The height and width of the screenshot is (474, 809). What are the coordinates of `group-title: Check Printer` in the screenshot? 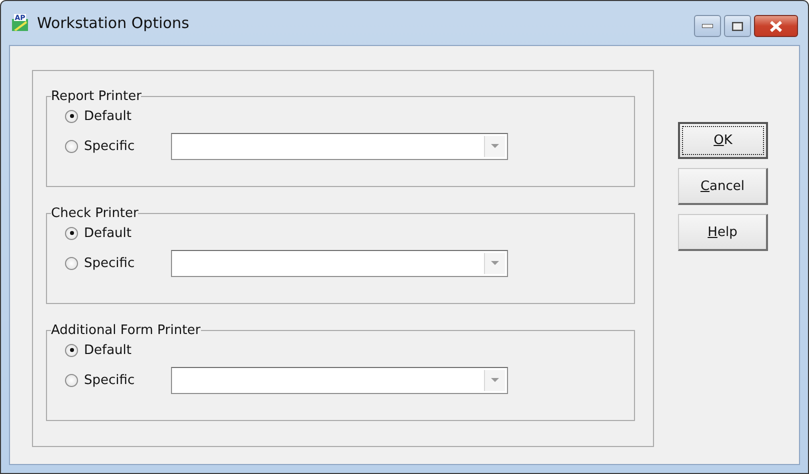 It's located at (94, 213).